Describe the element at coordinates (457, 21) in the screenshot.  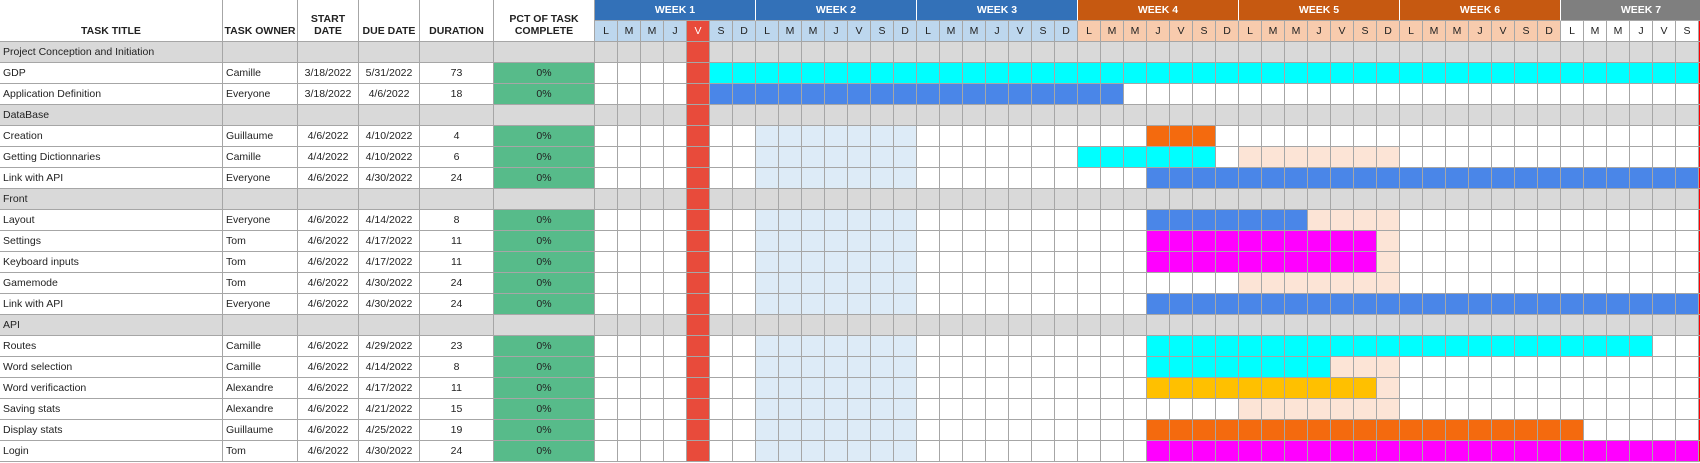
I see `header-duration: DURATION` at that location.